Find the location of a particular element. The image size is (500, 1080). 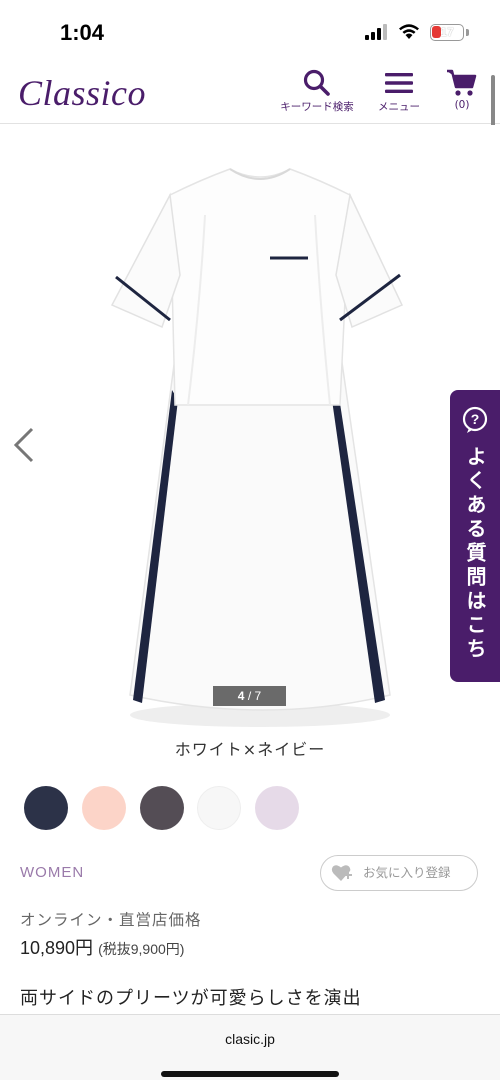

pager-total: 7 is located at coordinates (258, 696).